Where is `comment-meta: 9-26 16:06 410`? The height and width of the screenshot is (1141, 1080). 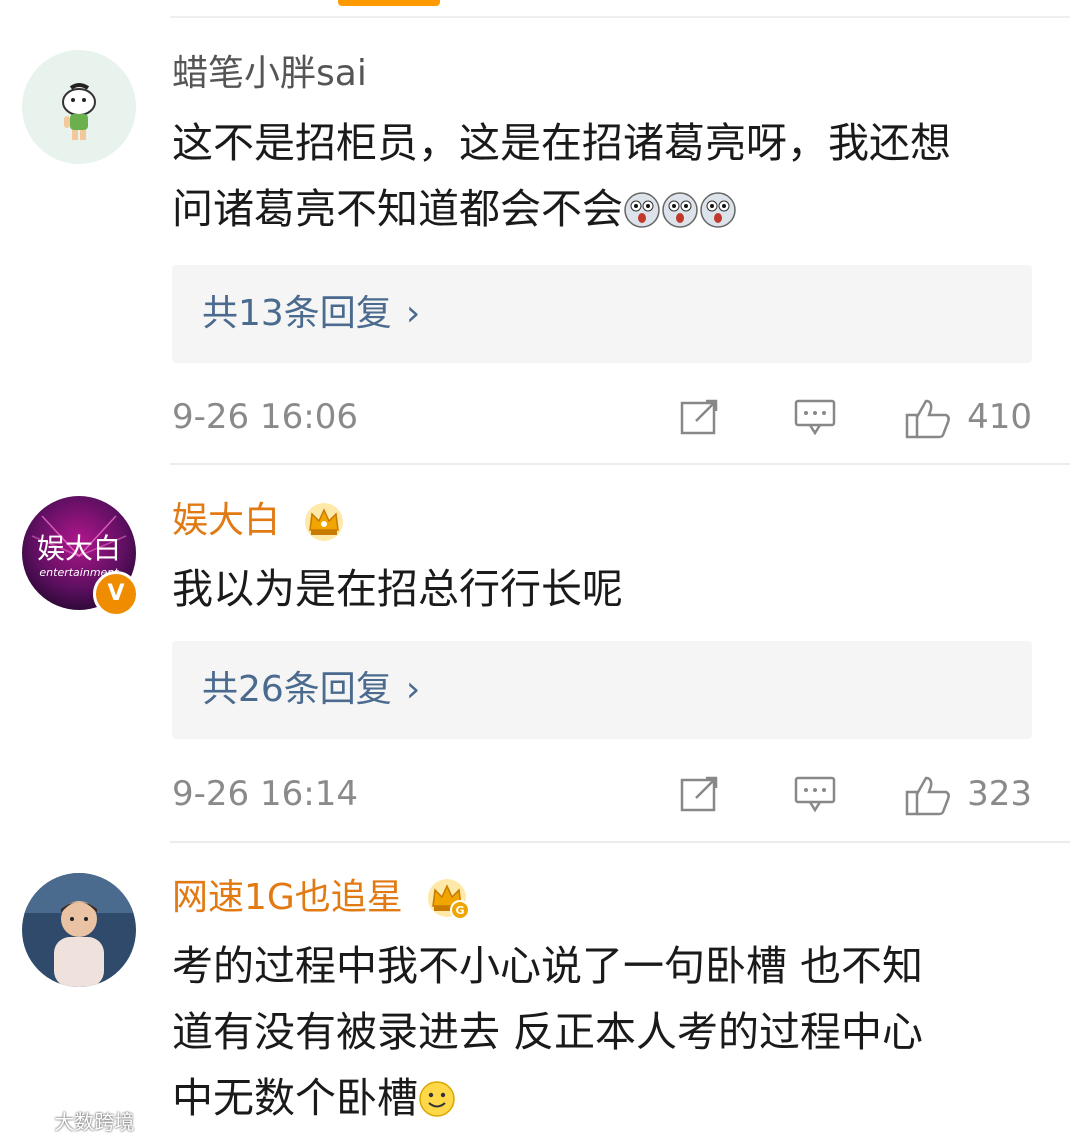 comment-meta: 9-26 16:06 410 is located at coordinates (602, 417).